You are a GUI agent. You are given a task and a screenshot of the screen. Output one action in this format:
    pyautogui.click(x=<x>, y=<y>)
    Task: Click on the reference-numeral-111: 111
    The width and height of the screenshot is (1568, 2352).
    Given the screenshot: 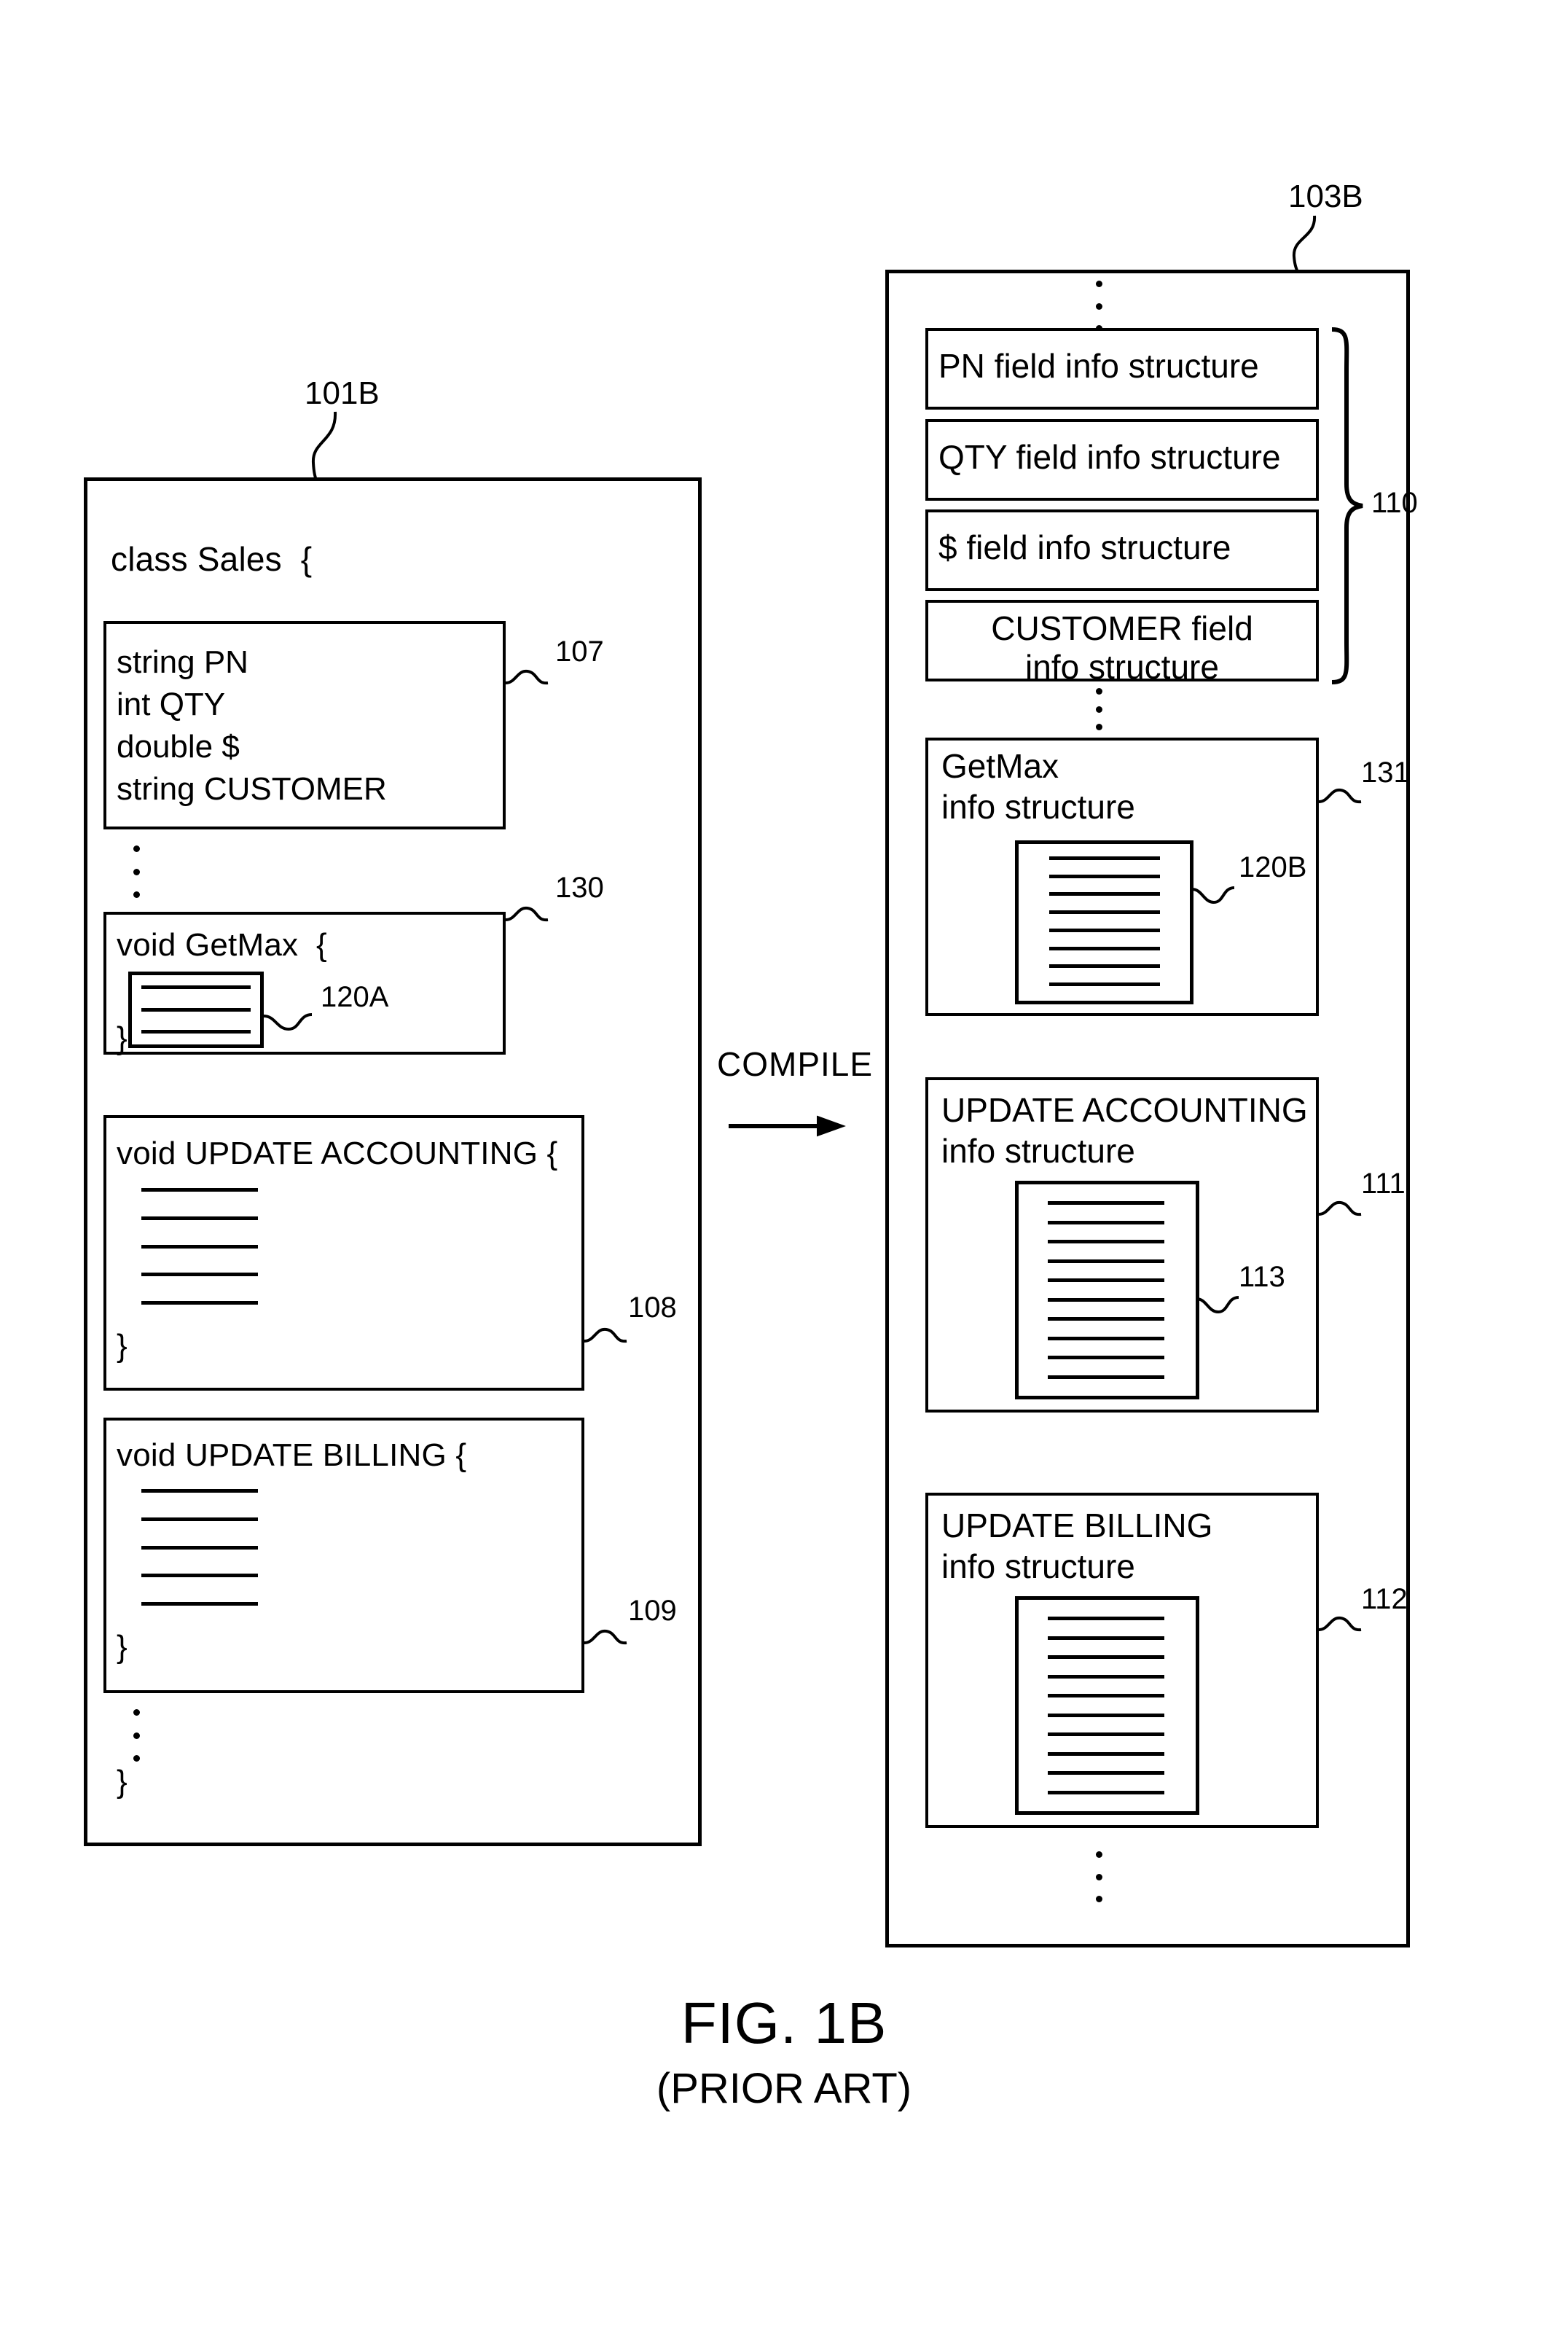 What is the action you would take?
    pyautogui.click(x=1383, y=1184)
    